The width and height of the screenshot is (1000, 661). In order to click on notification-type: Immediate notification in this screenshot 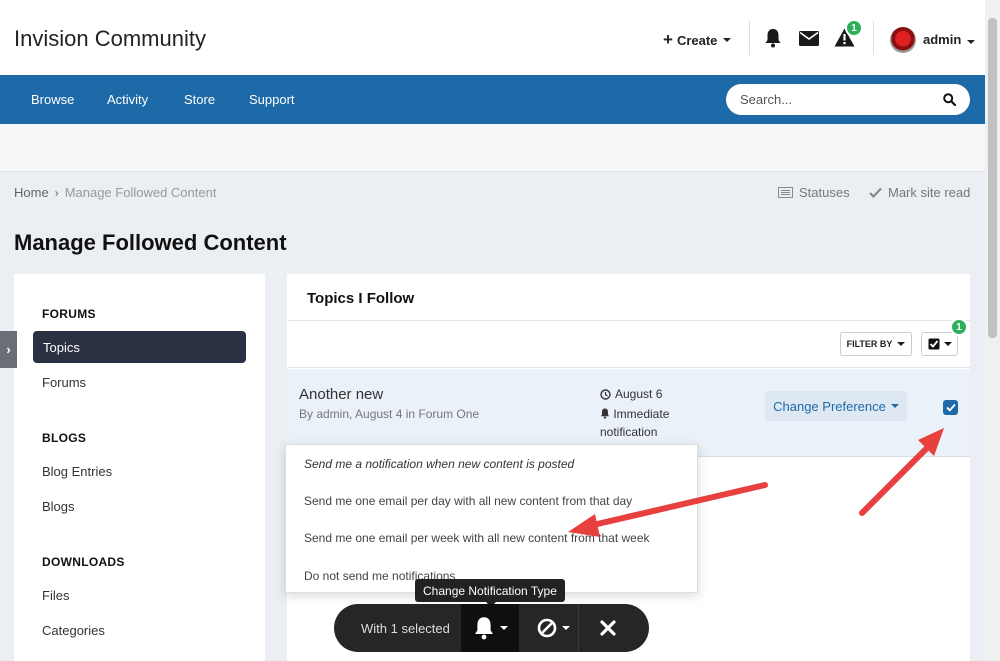, I will do `click(645, 423)`.